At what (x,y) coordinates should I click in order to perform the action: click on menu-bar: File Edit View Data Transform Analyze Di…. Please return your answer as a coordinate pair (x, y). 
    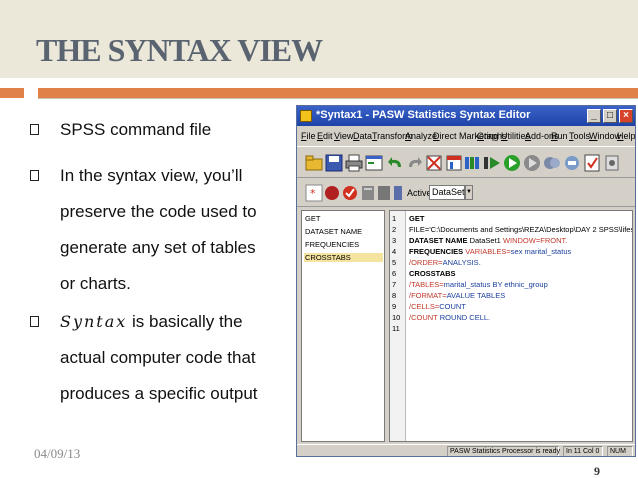
    Looking at the image, I should click on (466, 136).